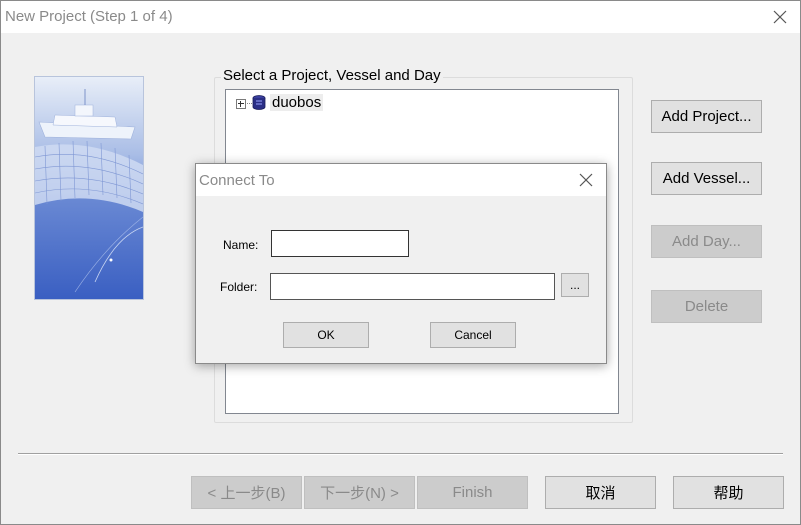 The width and height of the screenshot is (801, 525). What do you see at coordinates (246, 492) in the screenshot?
I see `back-button: < 上一步(B)` at bounding box center [246, 492].